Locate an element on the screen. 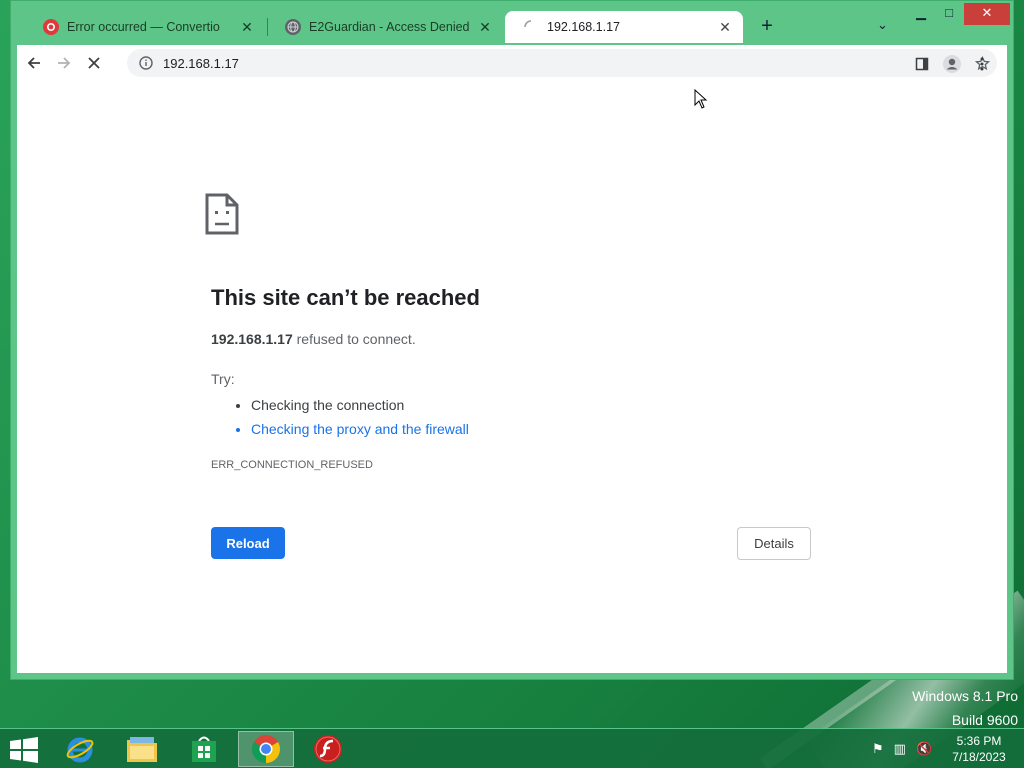 This screenshot has height=768, width=1024. new-tab-button: + is located at coordinates (767, 26).